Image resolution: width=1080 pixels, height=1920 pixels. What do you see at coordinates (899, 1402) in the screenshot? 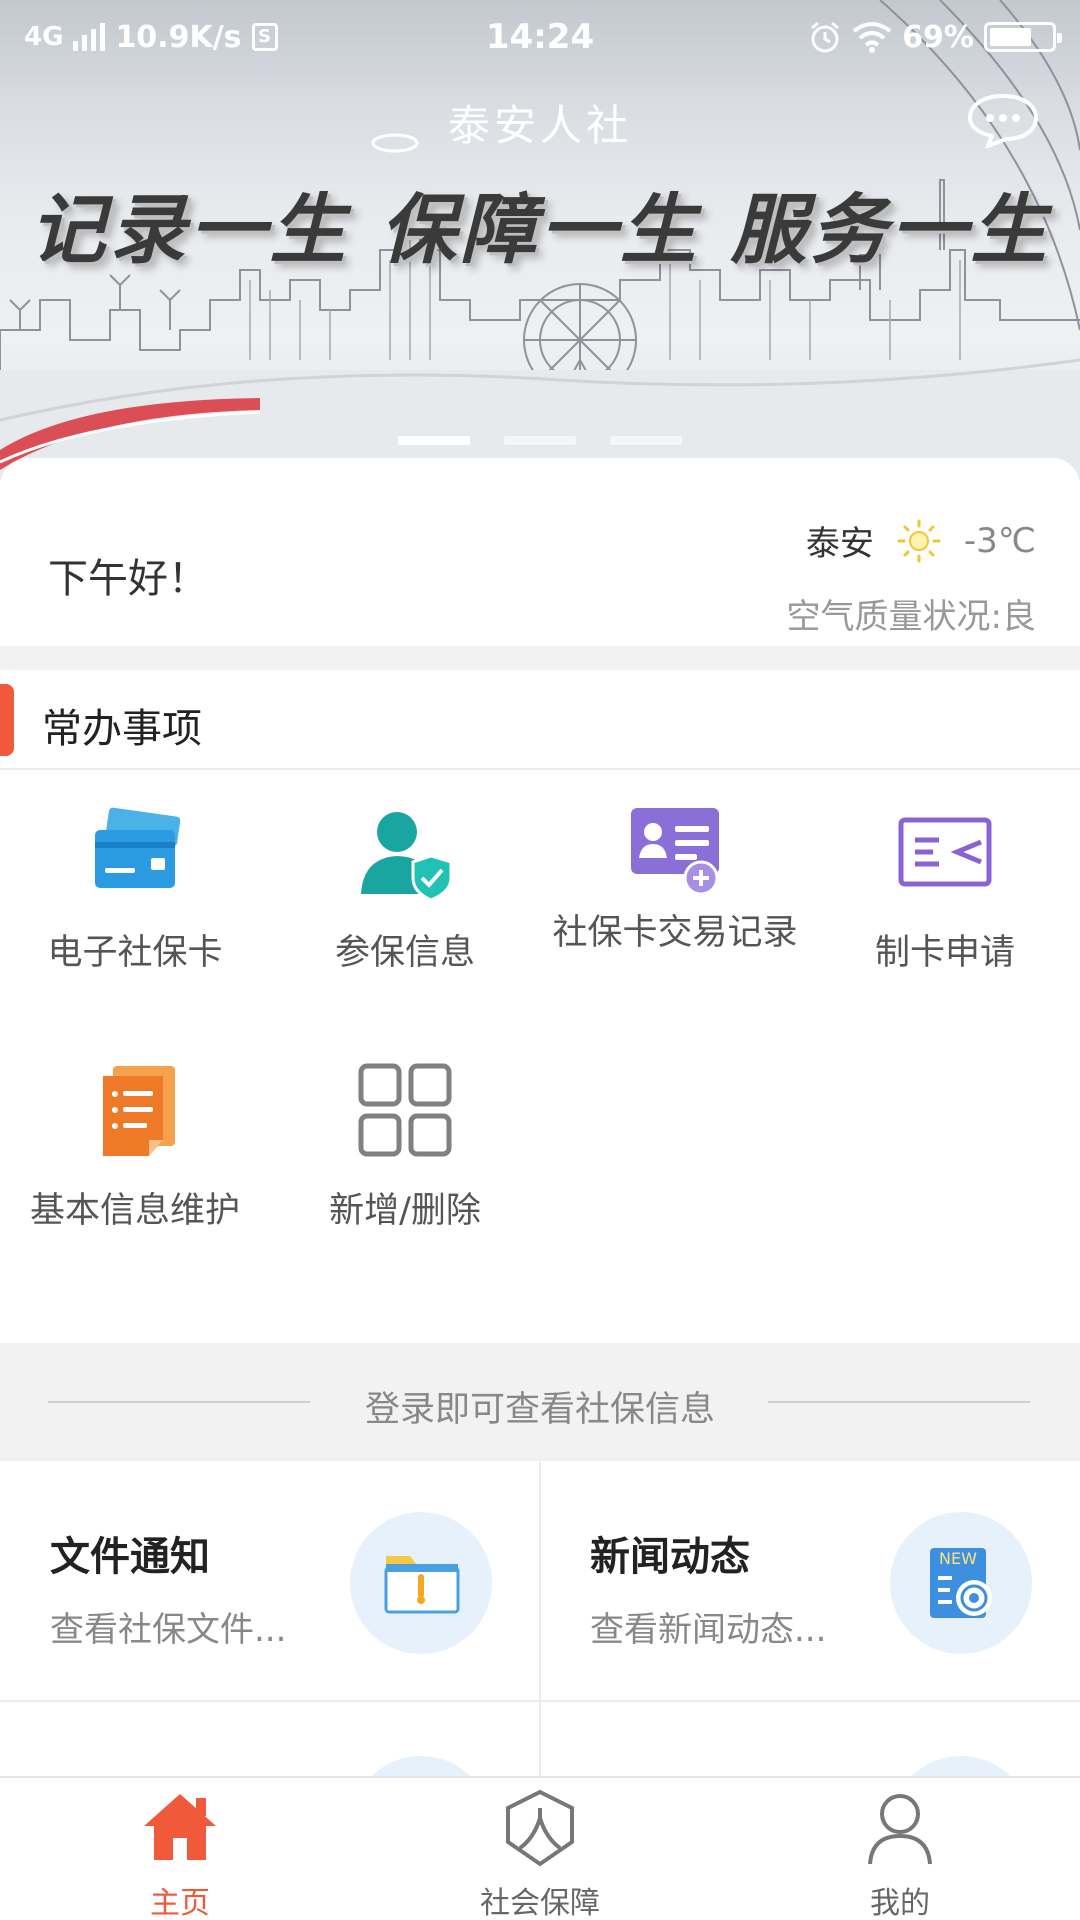
I see `divider-line` at bounding box center [899, 1402].